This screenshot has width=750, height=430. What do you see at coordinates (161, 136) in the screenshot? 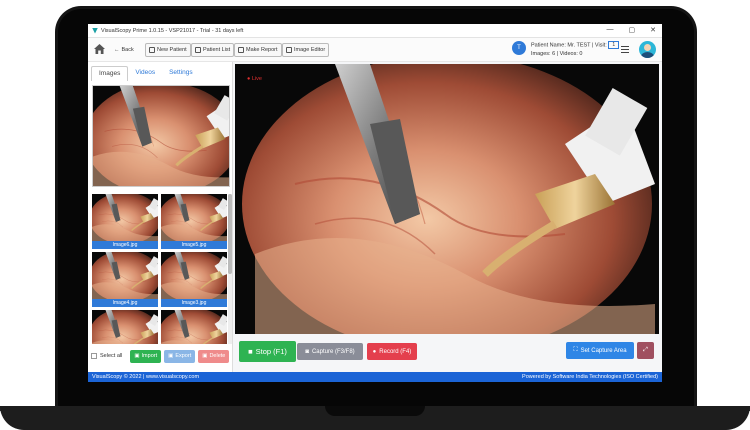
I see `image-preview` at bounding box center [161, 136].